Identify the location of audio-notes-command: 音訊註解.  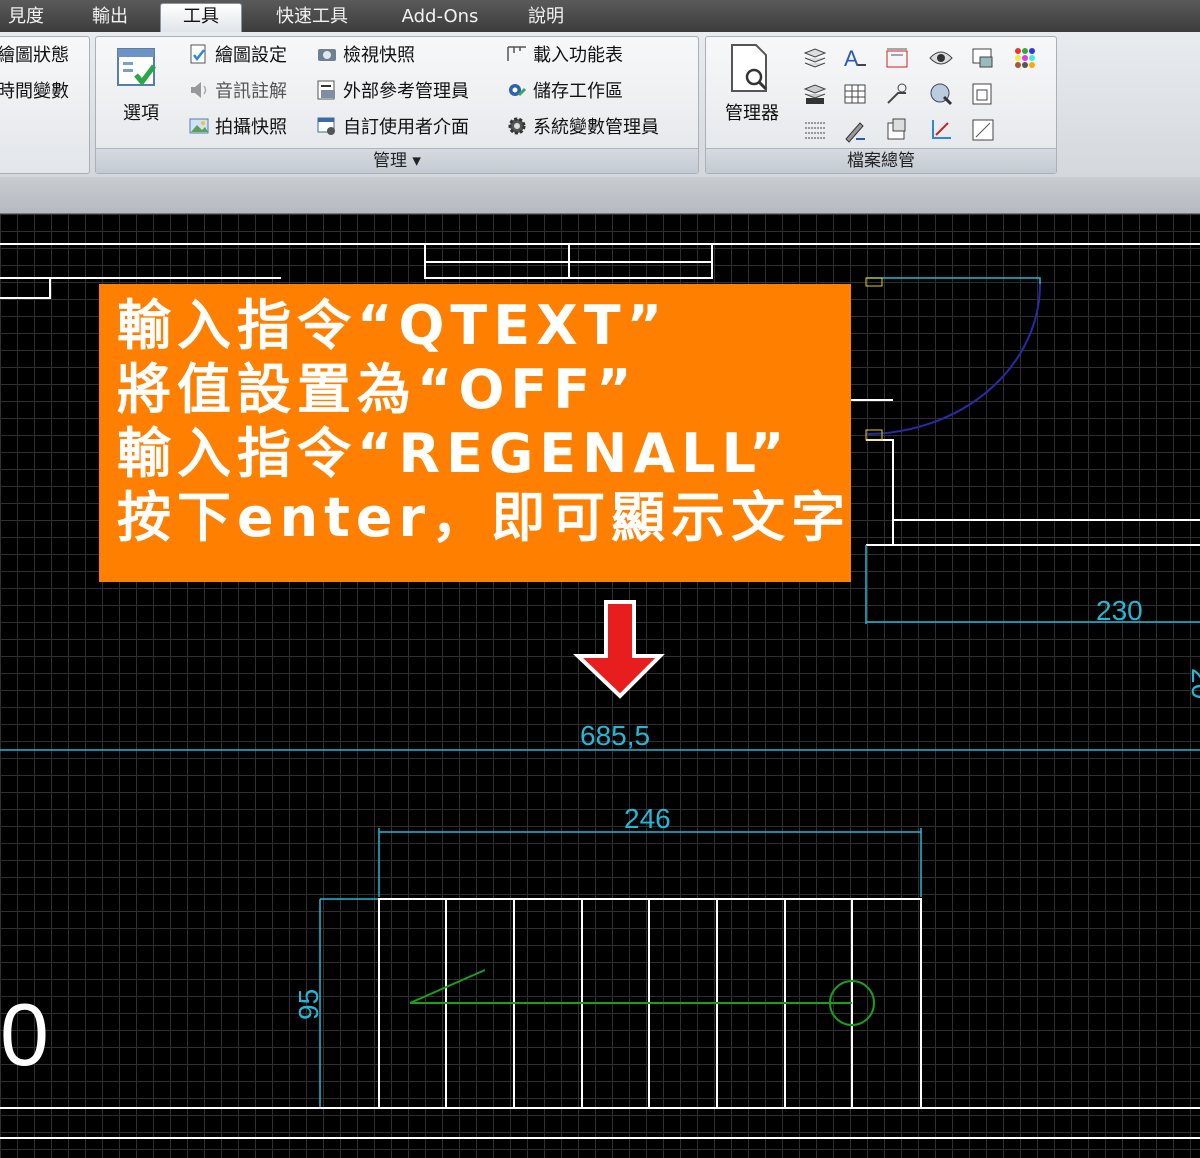
(237, 92).